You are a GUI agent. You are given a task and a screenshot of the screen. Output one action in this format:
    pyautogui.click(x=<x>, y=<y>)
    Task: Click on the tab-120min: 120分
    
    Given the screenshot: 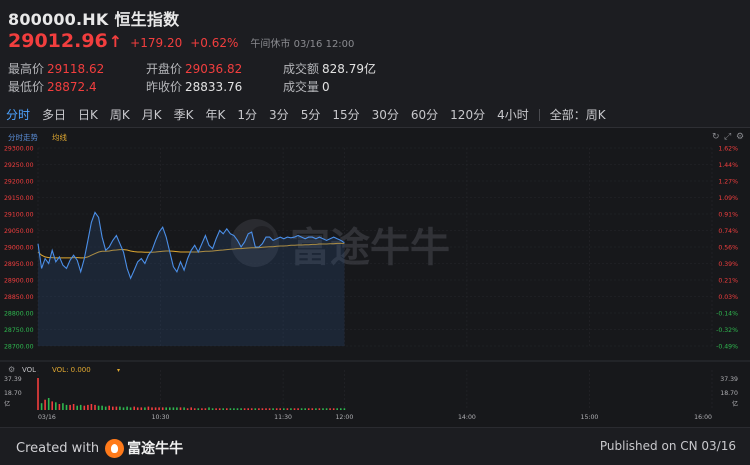 What is the action you would take?
    pyautogui.click(x=467, y=115)
    